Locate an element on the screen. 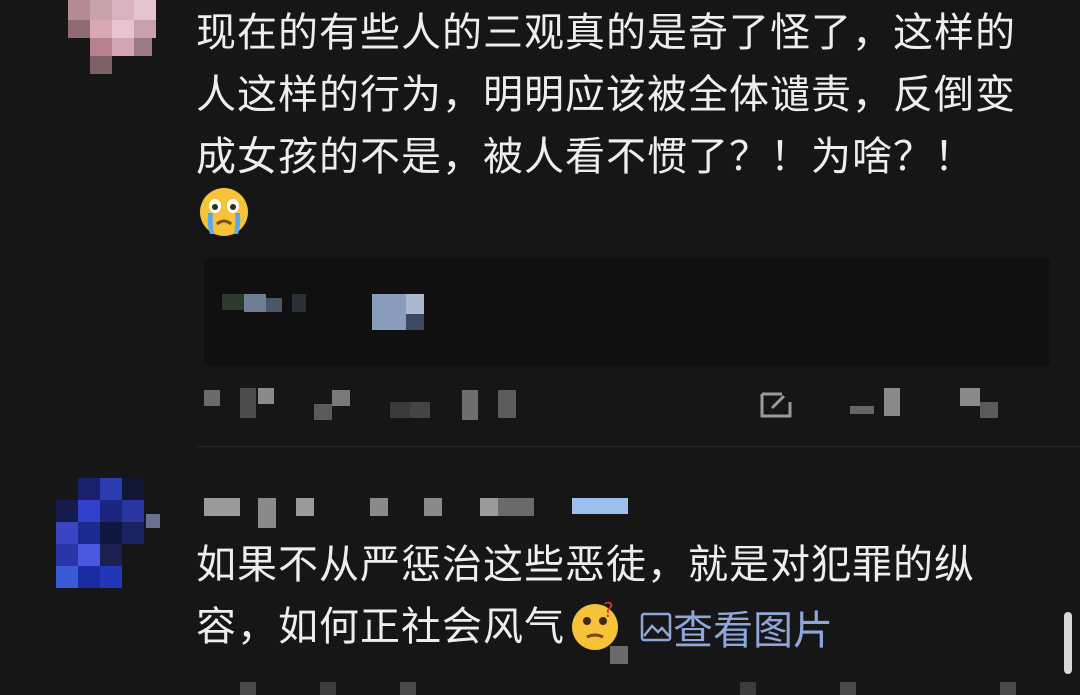 The image size is (1080, 695). obscured-comment-meta is located at coordinates (601, 404).